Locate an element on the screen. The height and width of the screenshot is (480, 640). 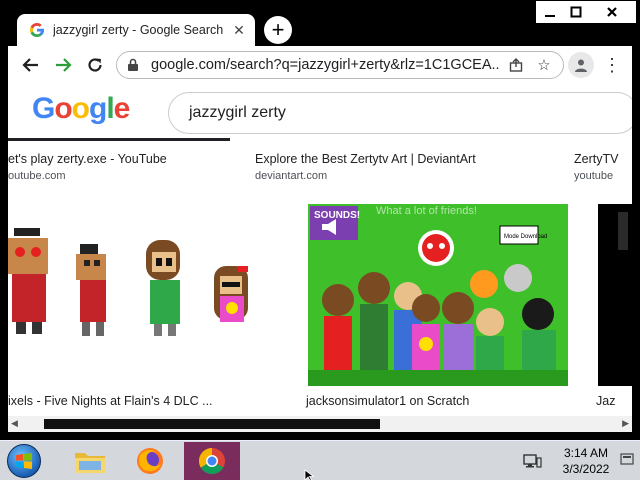
taskbar-chrome is located at coordinates (212, 461).